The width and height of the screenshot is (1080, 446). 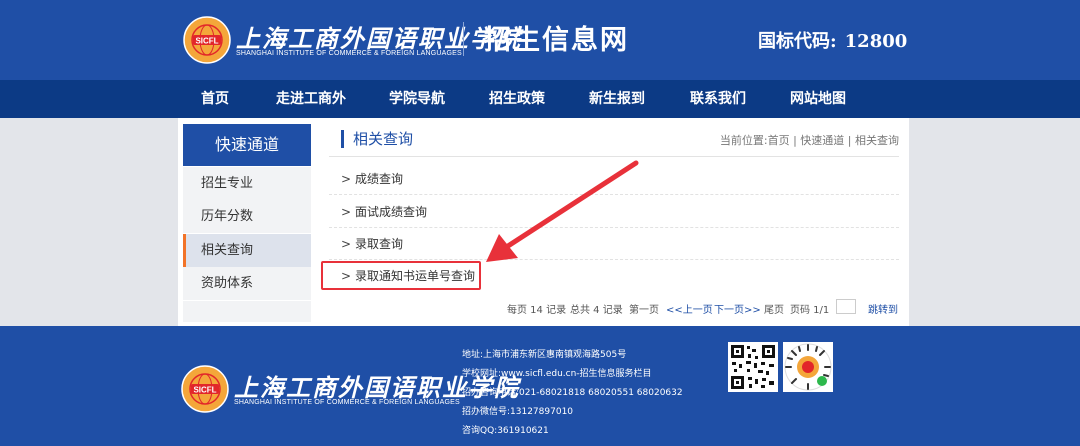 What do you see at coordinates (505, 431) in the screenshot?
I see `footer-qq: 咨询QQ:361910621` at bounding box center [505, 431].